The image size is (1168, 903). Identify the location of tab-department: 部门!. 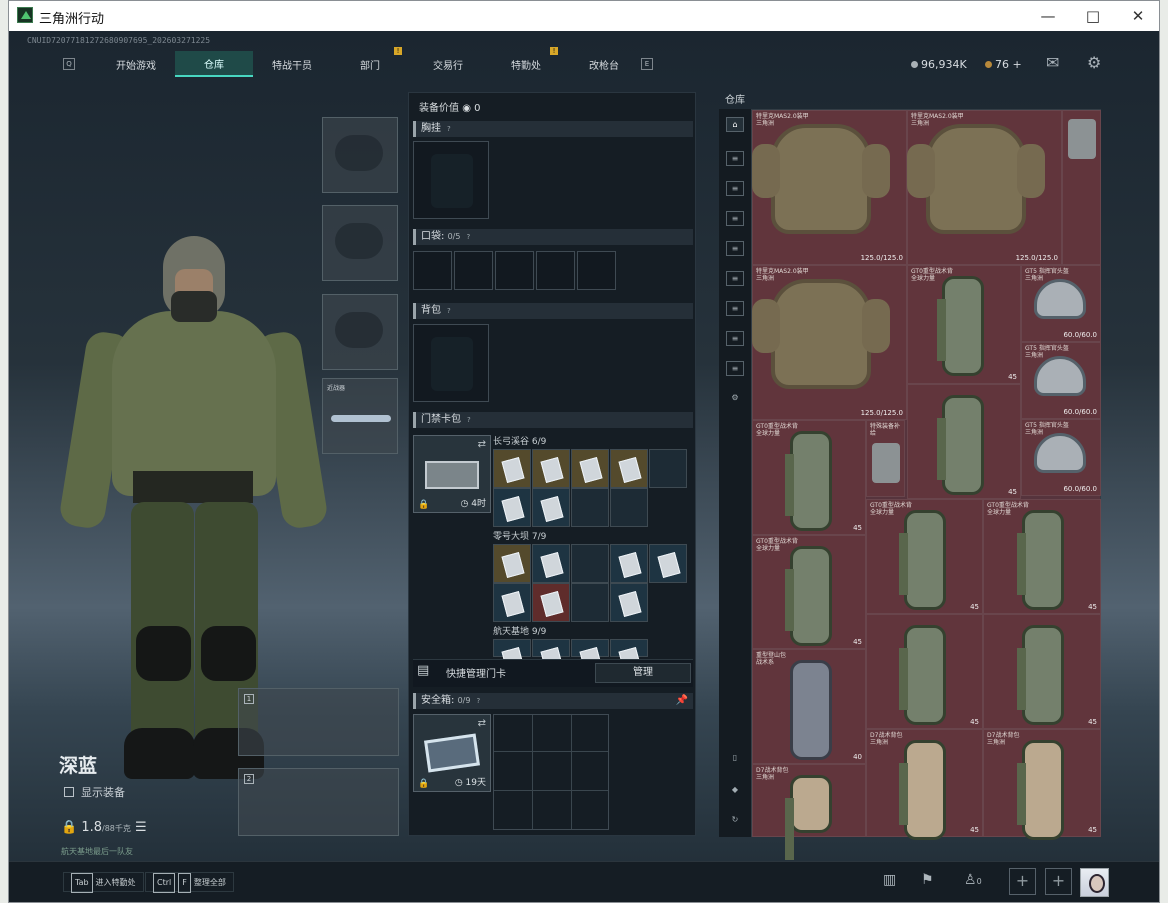
(370, 62).